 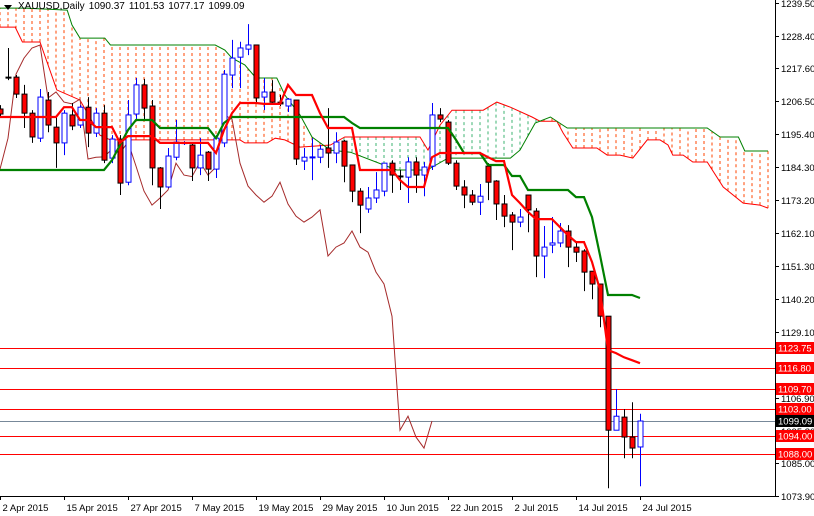 I want to click on price-tick-label: 1085.00, so click(x=797, y=464).